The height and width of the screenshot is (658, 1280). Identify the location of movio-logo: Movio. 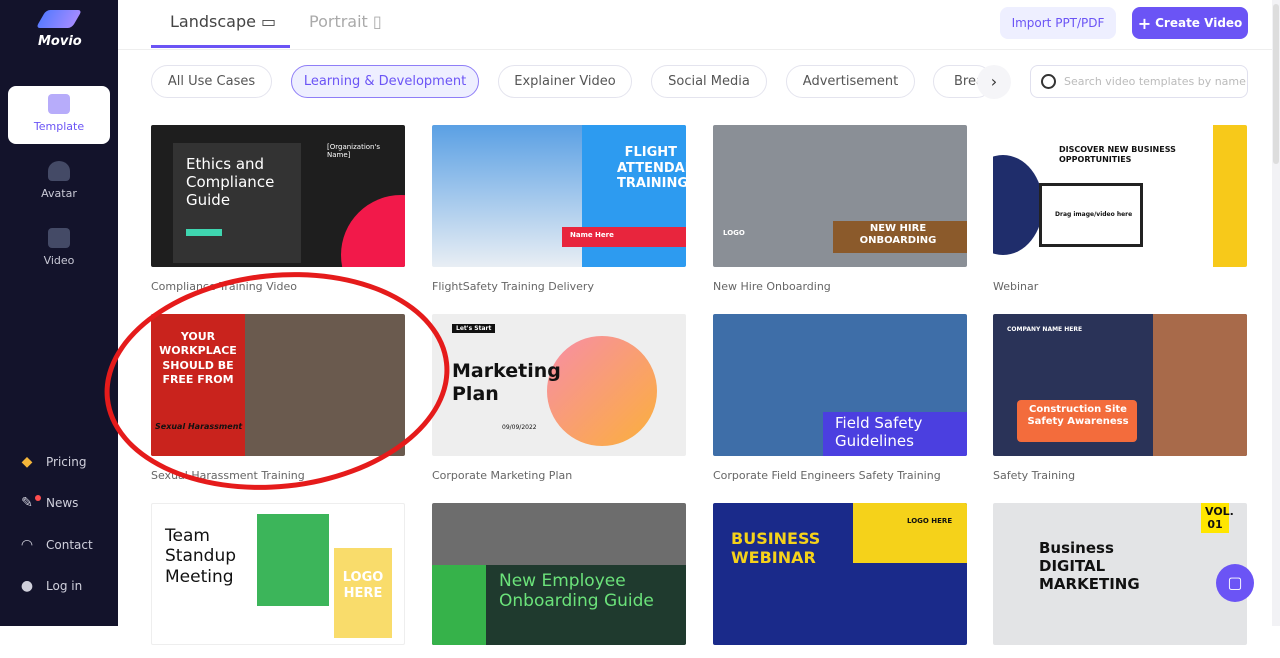
(59, 31).